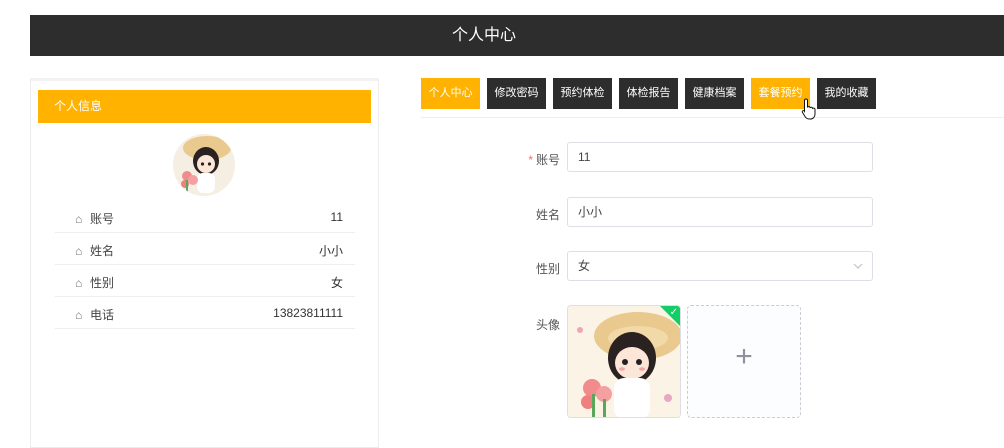 This screenshot has height=448, width=1004. Describe the element at coordinates (714, 93) in the screenshot. I see `tab-health-record: 健康档案` at that location.